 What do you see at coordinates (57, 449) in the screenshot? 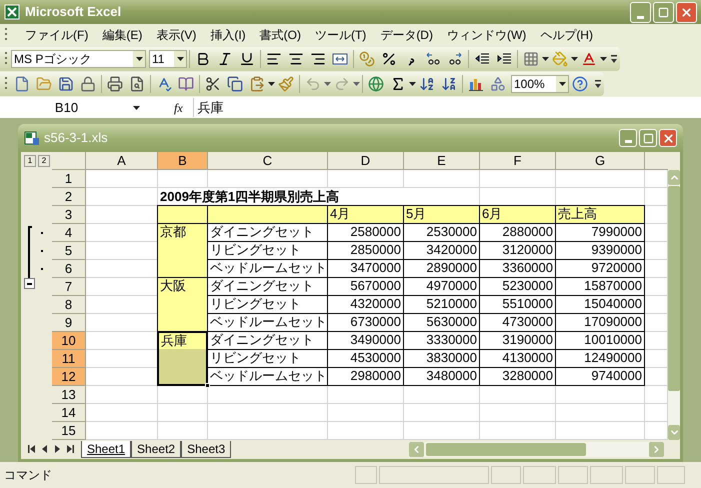
I see `next-sheet-icon` at bounding box center [57, 449].